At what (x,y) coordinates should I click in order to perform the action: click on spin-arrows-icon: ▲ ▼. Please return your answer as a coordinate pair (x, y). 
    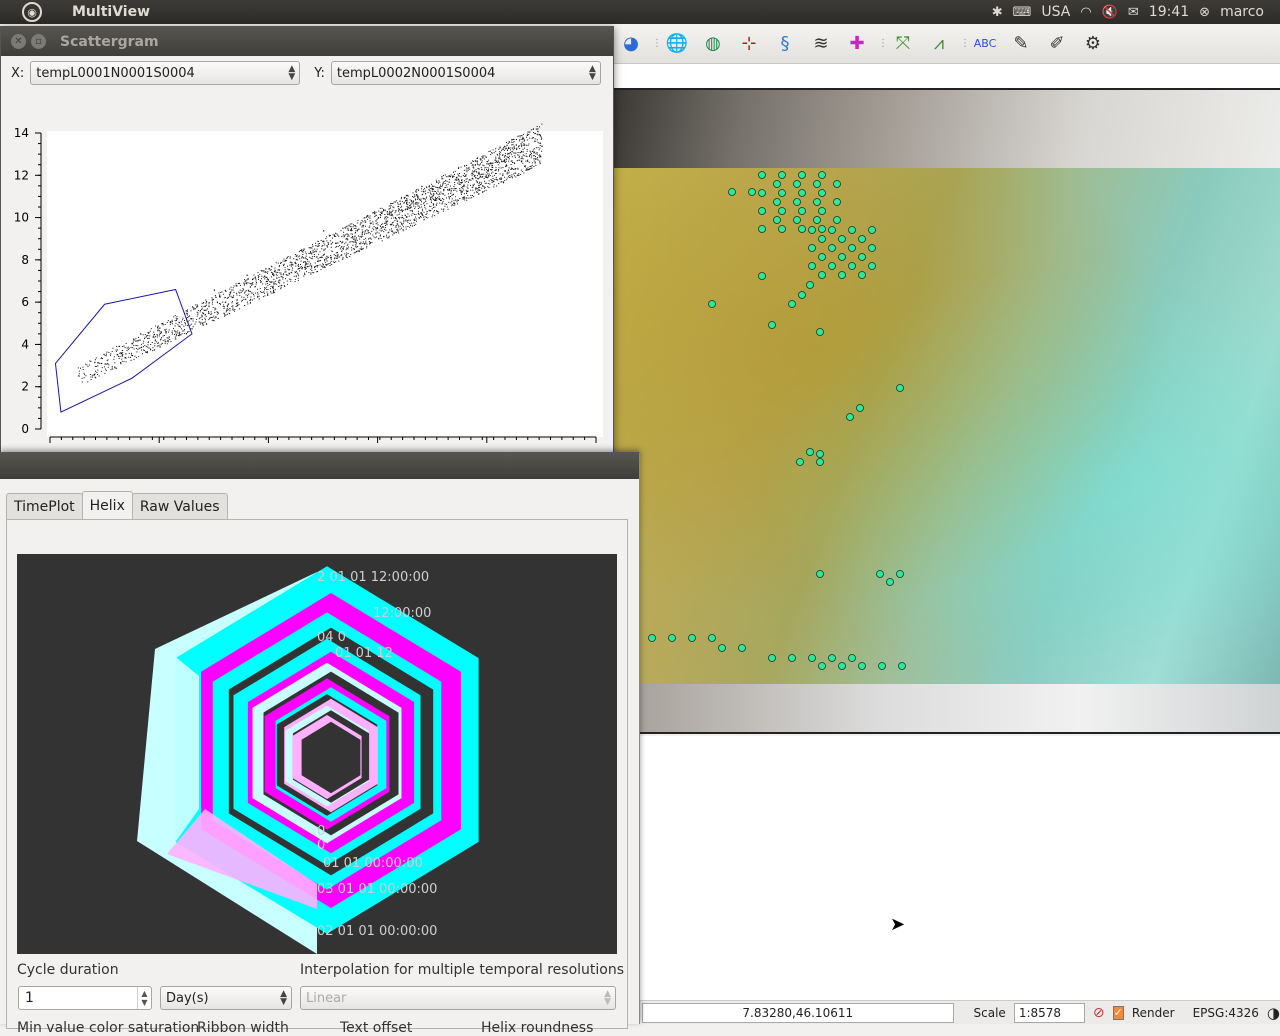
    Looking at the image, I should click on (144, 998).